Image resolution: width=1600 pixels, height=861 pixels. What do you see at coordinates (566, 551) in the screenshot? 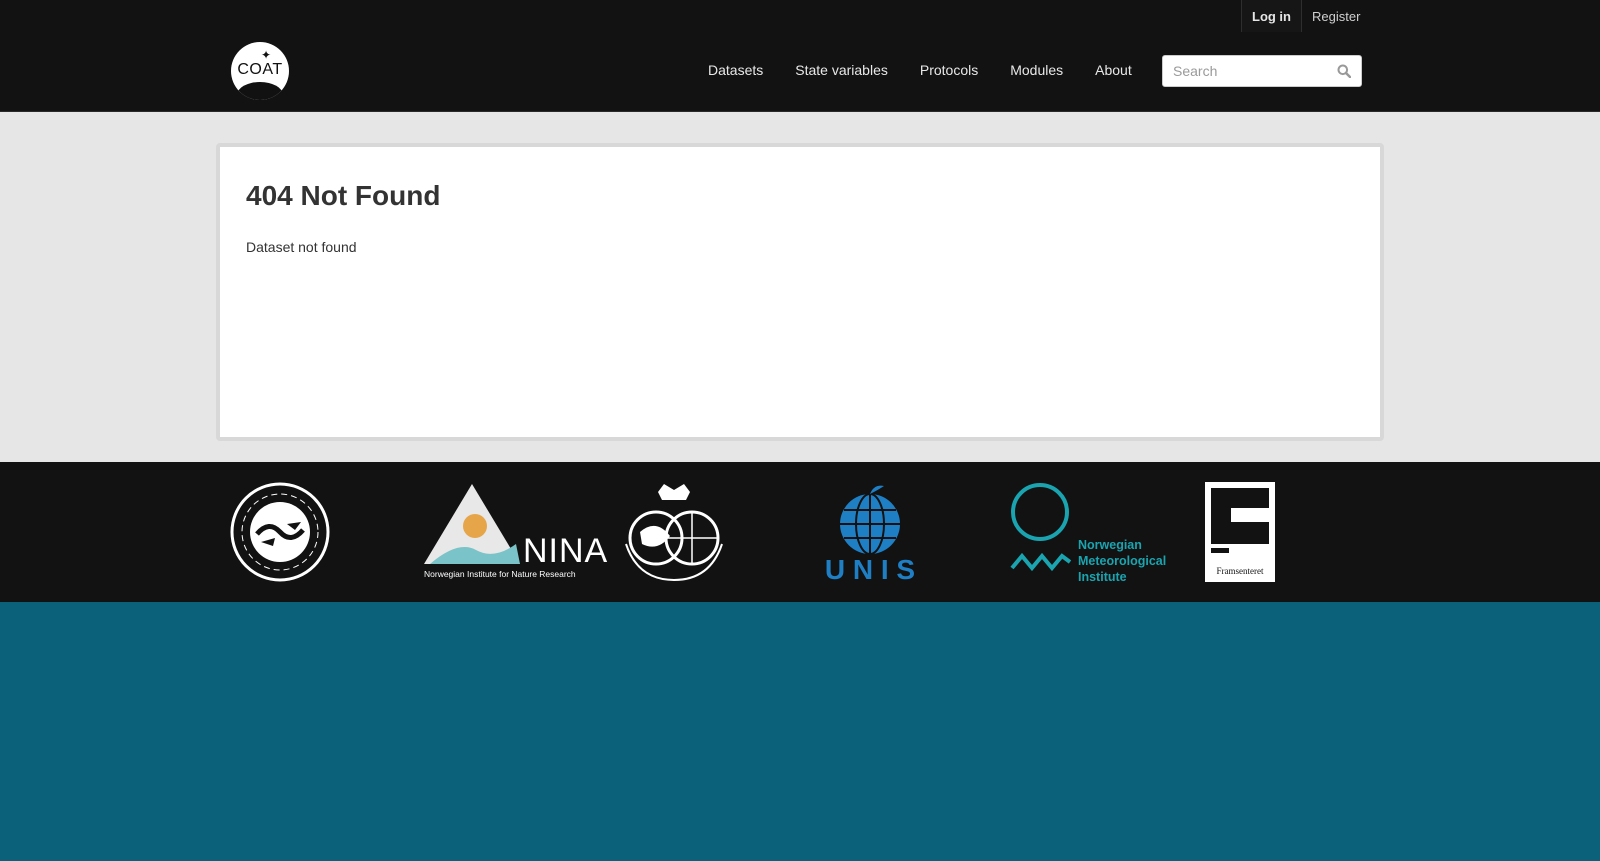
I see `nina-name: NINA` at bounding box center [566, 551].